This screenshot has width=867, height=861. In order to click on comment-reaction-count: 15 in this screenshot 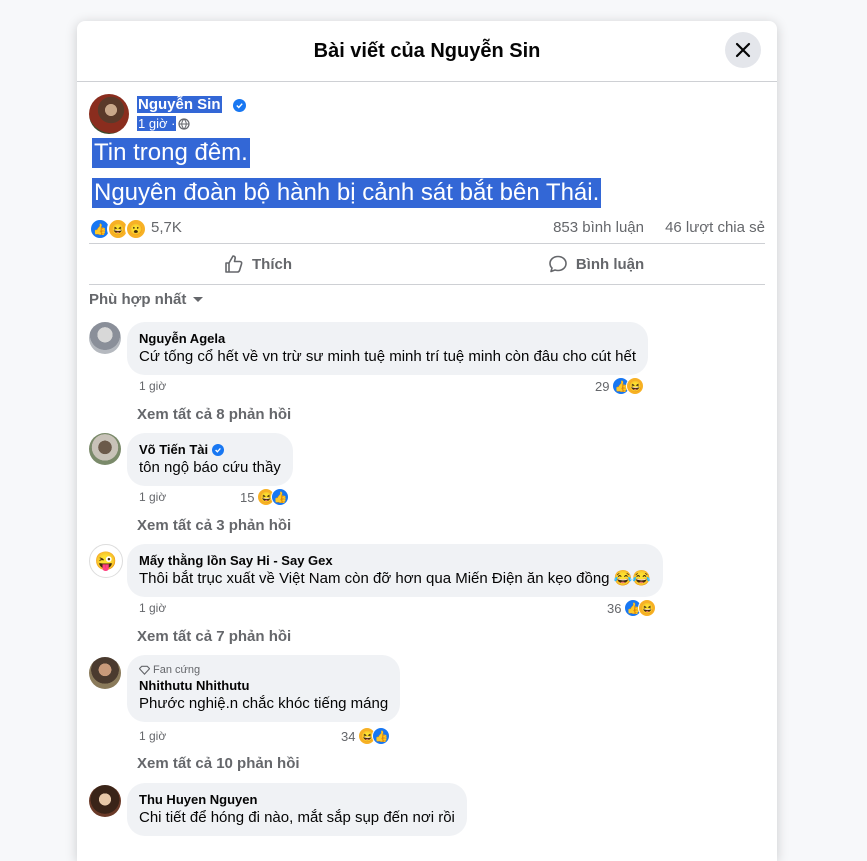, I will do `click(247, 497)`.